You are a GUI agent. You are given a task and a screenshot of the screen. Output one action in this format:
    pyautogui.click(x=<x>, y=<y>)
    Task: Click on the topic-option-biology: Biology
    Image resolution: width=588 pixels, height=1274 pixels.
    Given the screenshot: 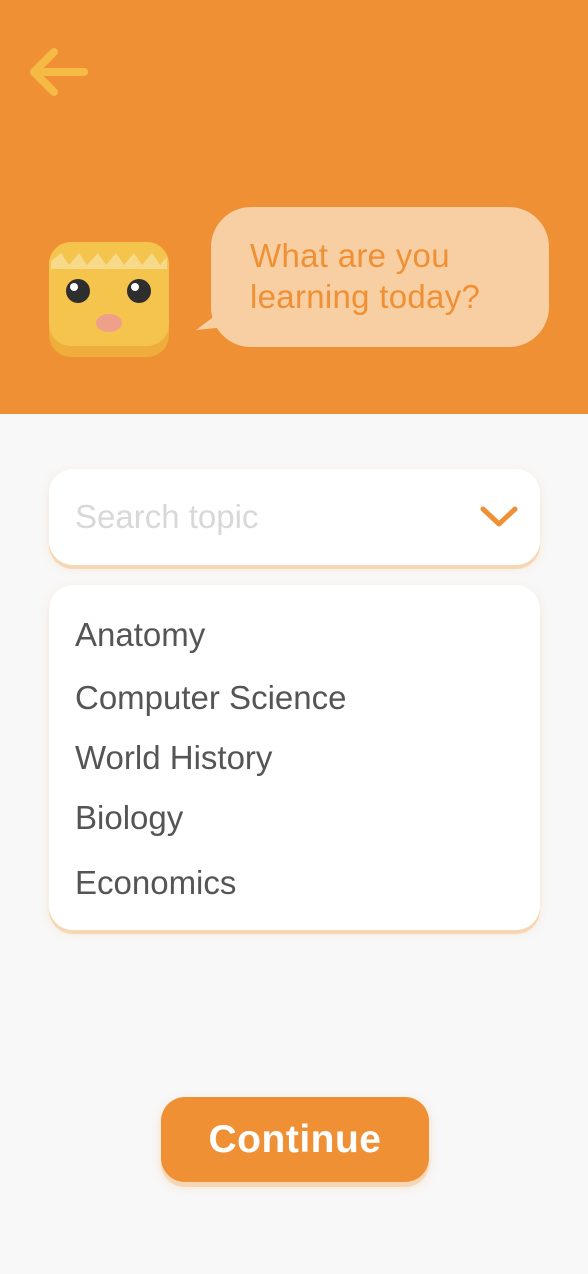 What is the action you would take?
    pyautogui.click(x=129, y=818)
    